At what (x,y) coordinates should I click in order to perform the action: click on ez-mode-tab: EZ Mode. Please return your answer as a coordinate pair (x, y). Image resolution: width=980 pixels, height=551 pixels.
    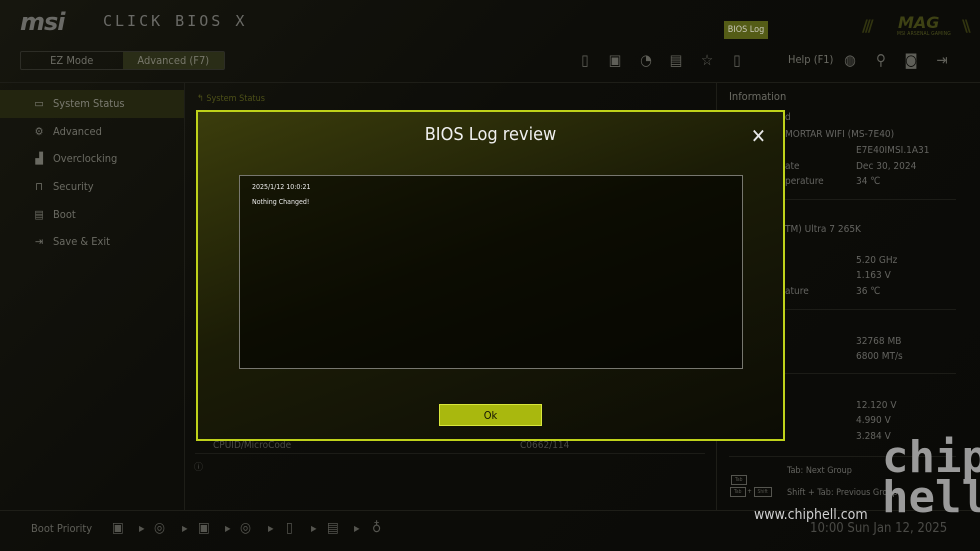
    Looking at the image, I should click on (72, 60).